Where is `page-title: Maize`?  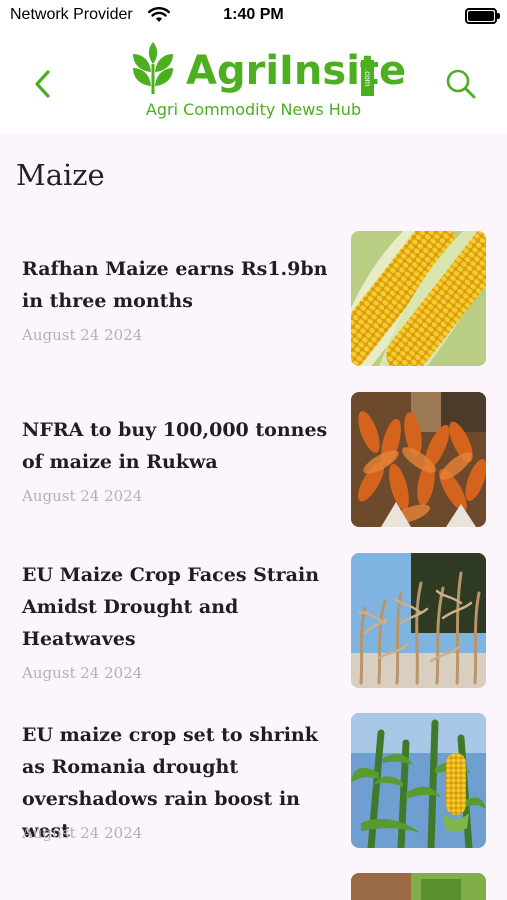 page-title: Maize is located at coordinates (60, 175).